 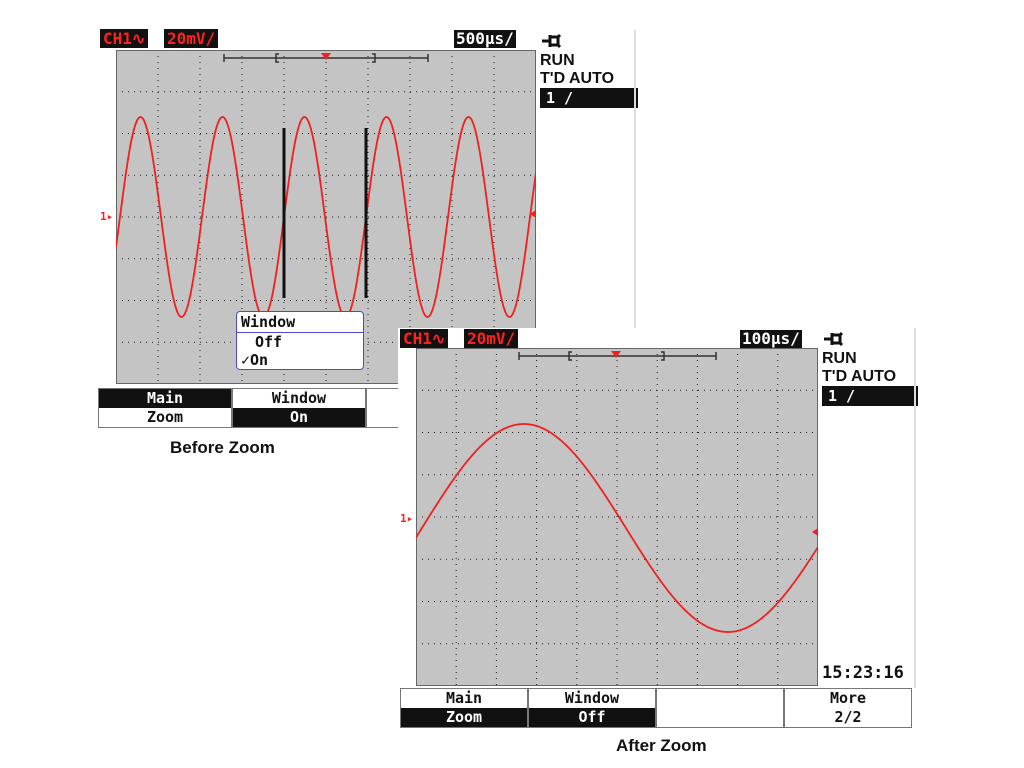 I want to click on popup-title: Window, so click(x=300, y=322).